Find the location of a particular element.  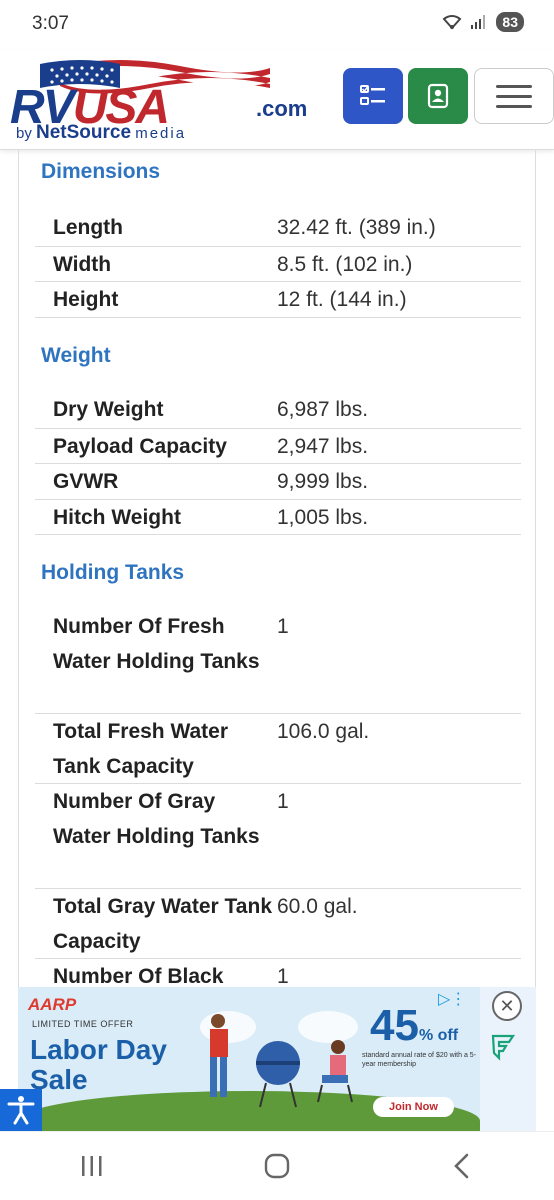

spec-row: Hitch Weight 1,005 lbs. is located at coordinates (278, 517).